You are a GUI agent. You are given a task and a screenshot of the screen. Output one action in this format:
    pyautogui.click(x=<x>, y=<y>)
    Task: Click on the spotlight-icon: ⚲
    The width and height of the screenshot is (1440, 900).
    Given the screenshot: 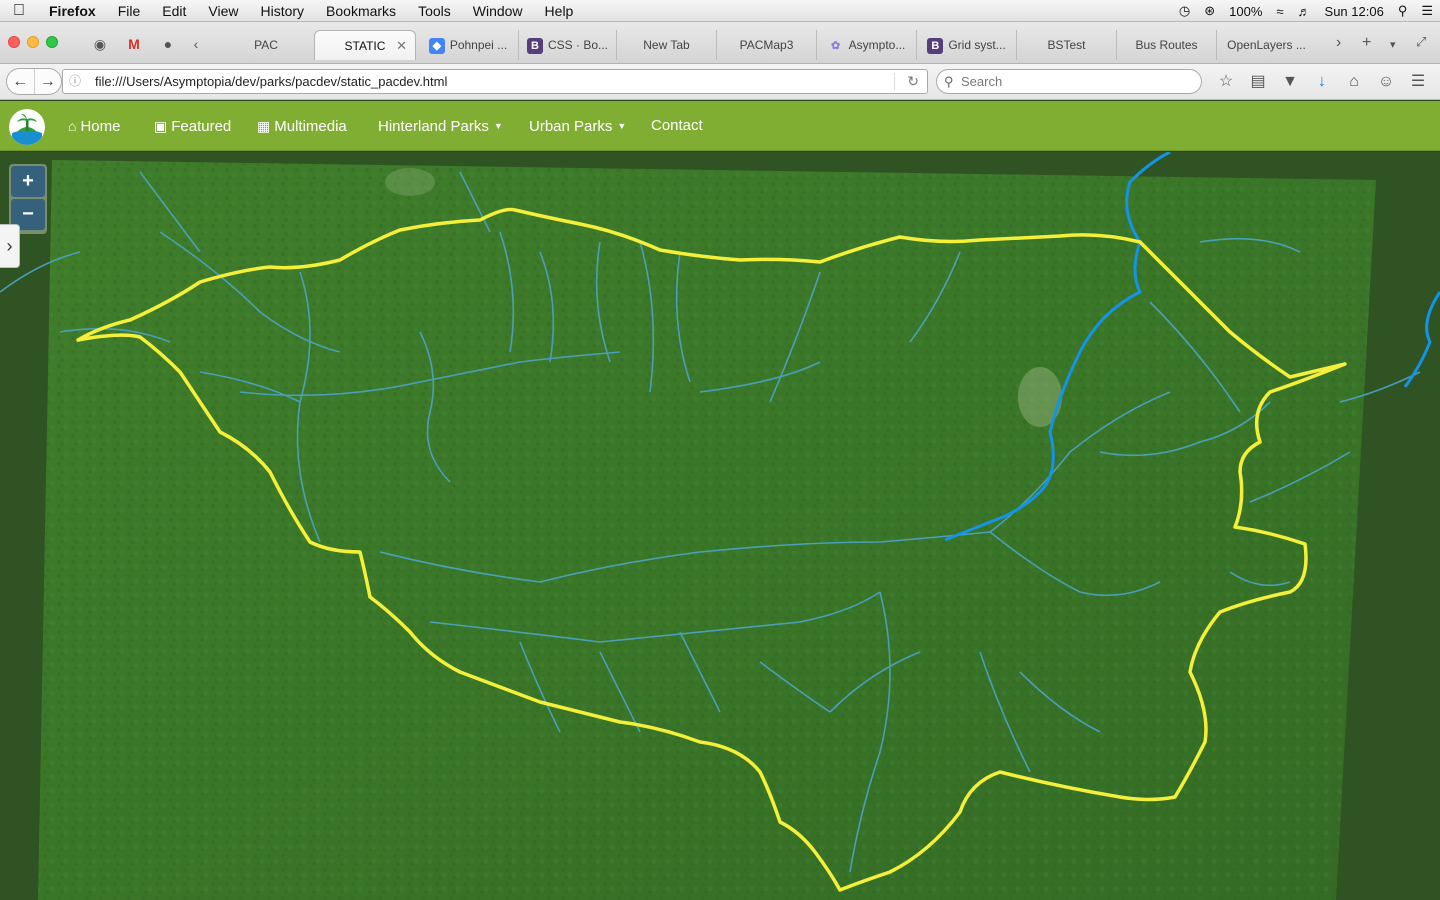 What is the action you would take?
    pyautogui.click(x=1403, y=11)
    